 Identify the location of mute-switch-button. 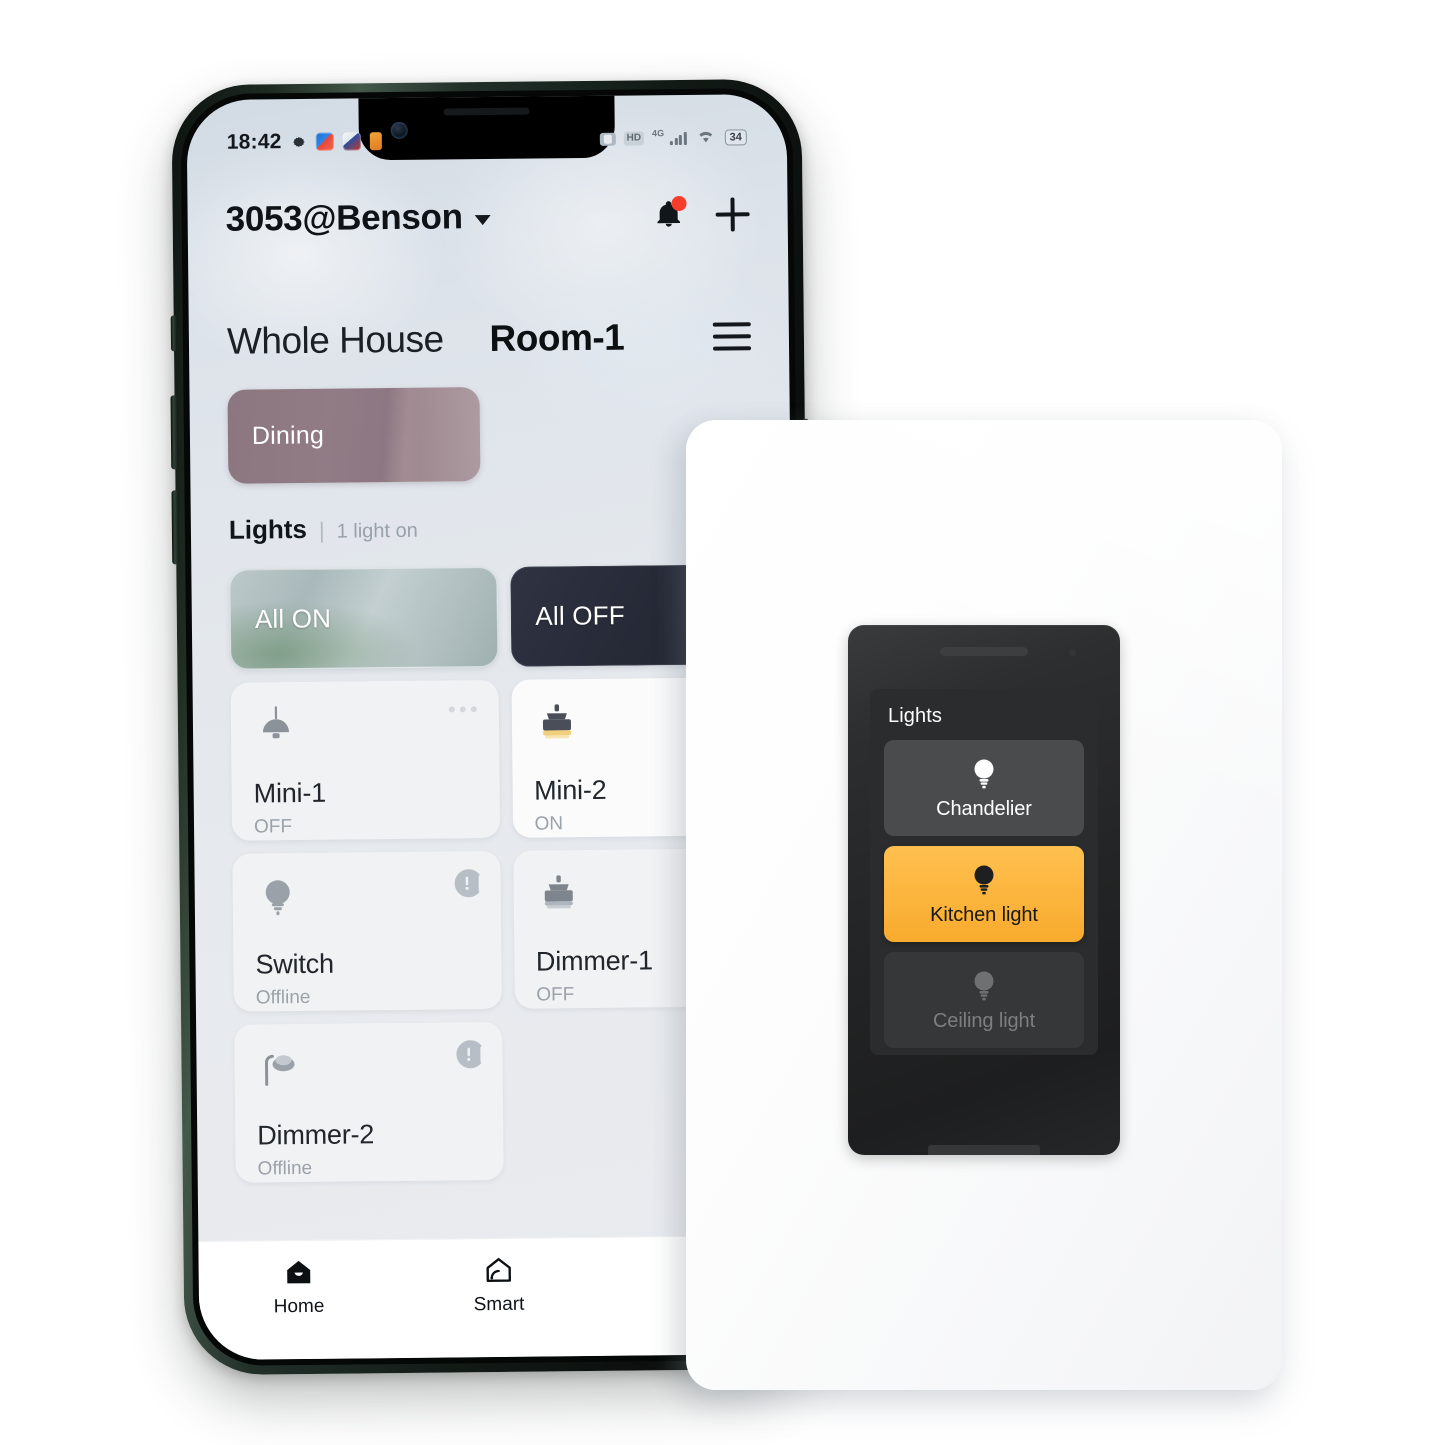
(174, 333).